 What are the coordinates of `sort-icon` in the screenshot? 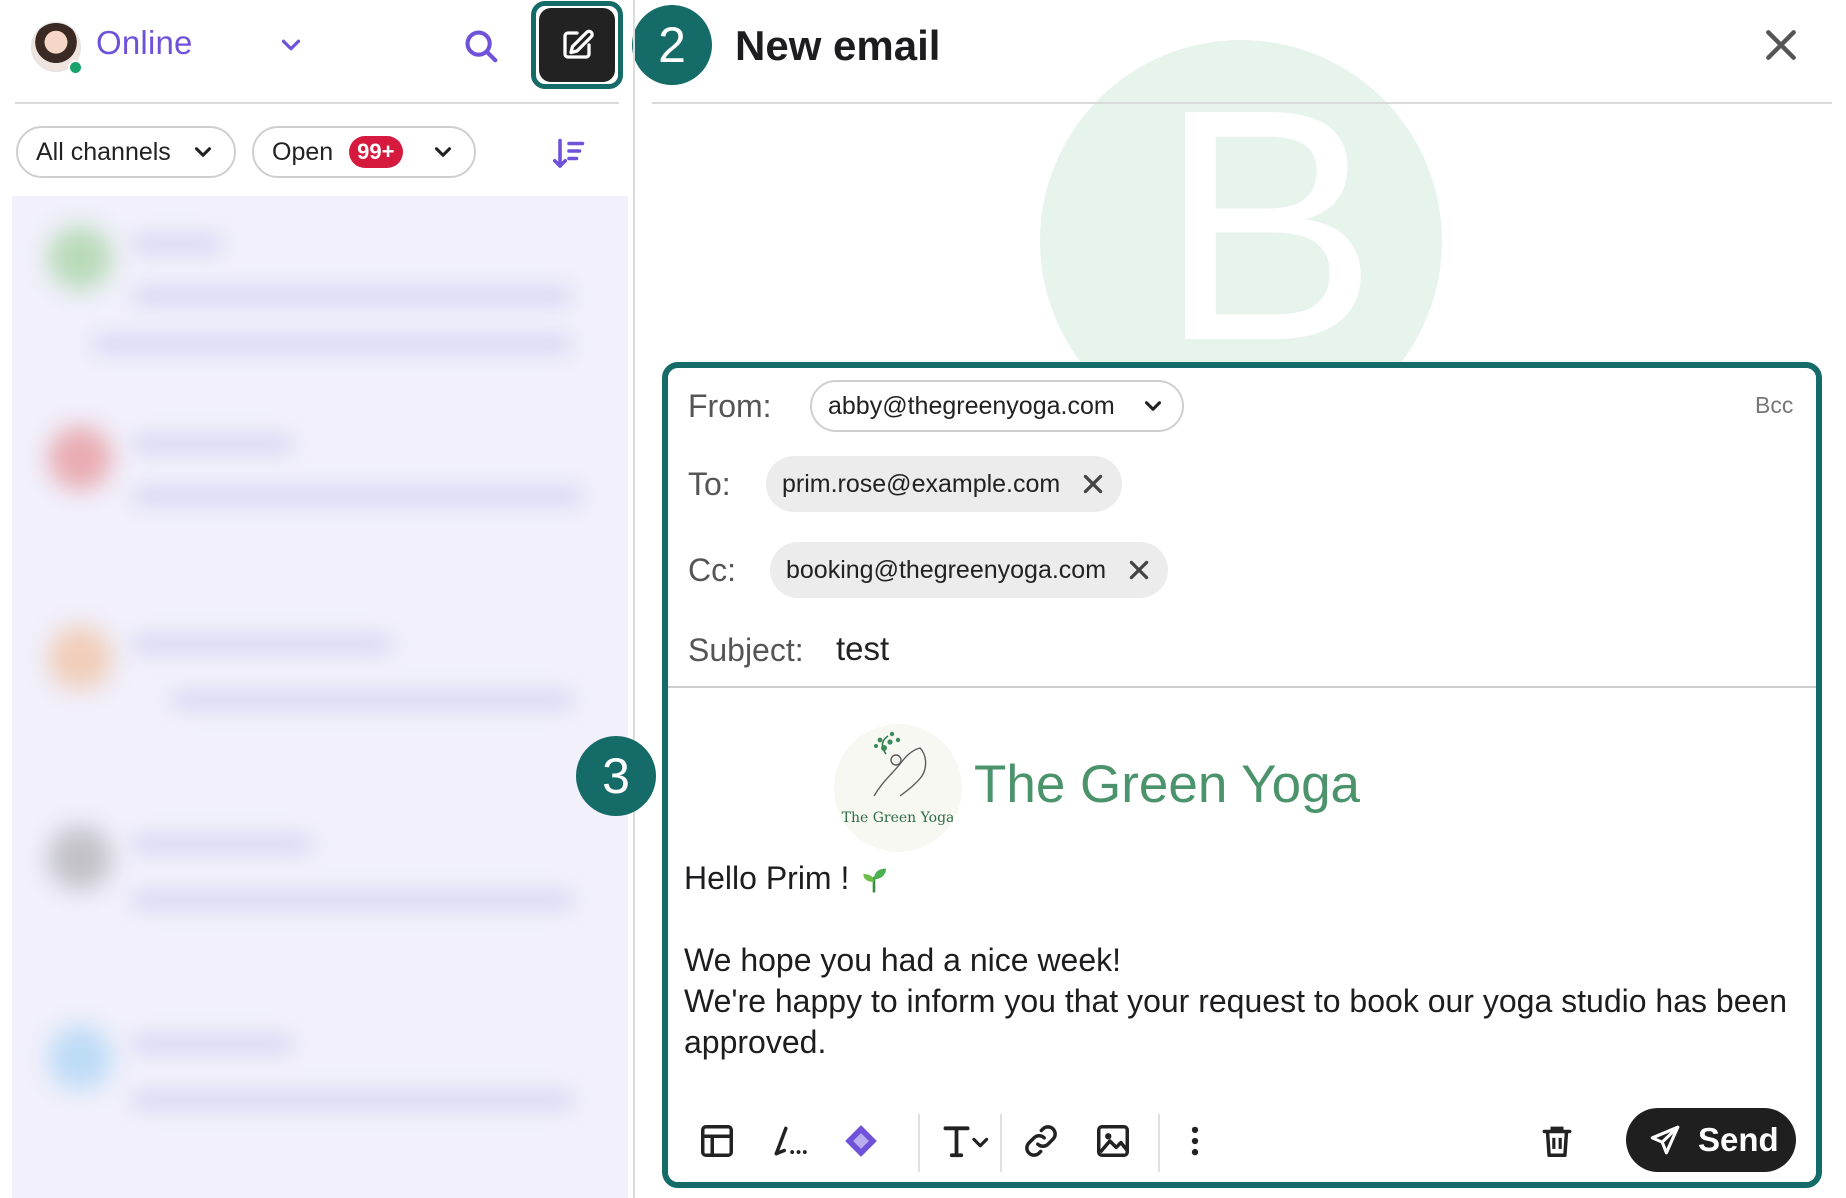 It's located at (569, 154).